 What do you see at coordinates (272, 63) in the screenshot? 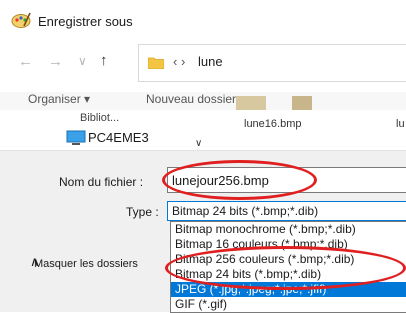
I see `address-bar: ‹ › lune` at bounding box center [272, 63].